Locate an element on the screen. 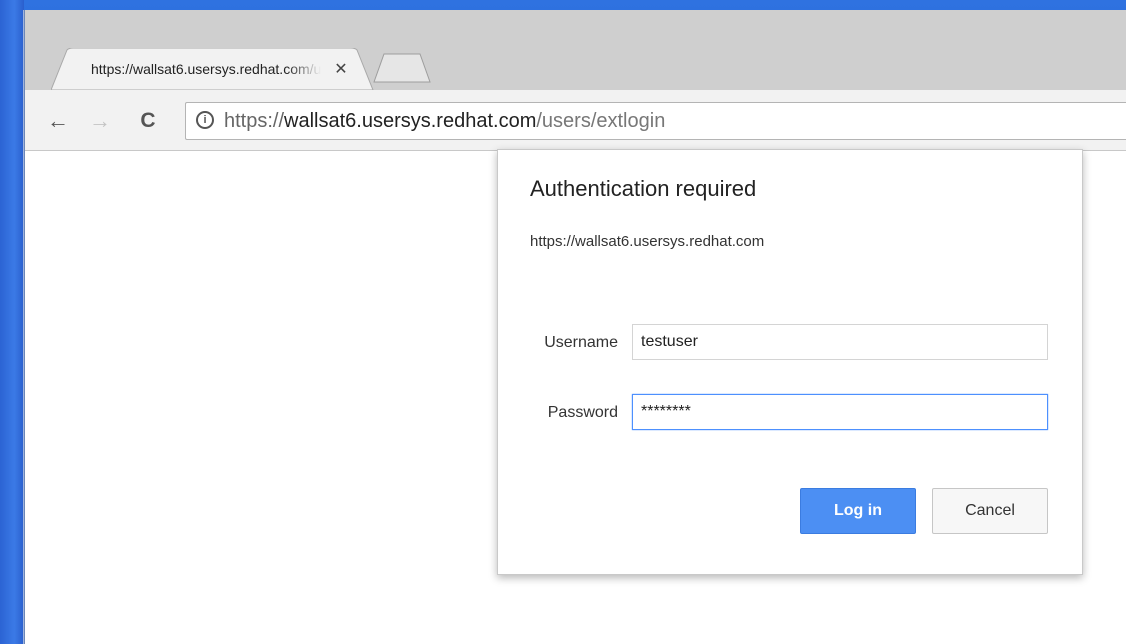 Image resolution: width=1126 pixels, height=644 pixels. username-label: Username is located at coordinates (581, 342).